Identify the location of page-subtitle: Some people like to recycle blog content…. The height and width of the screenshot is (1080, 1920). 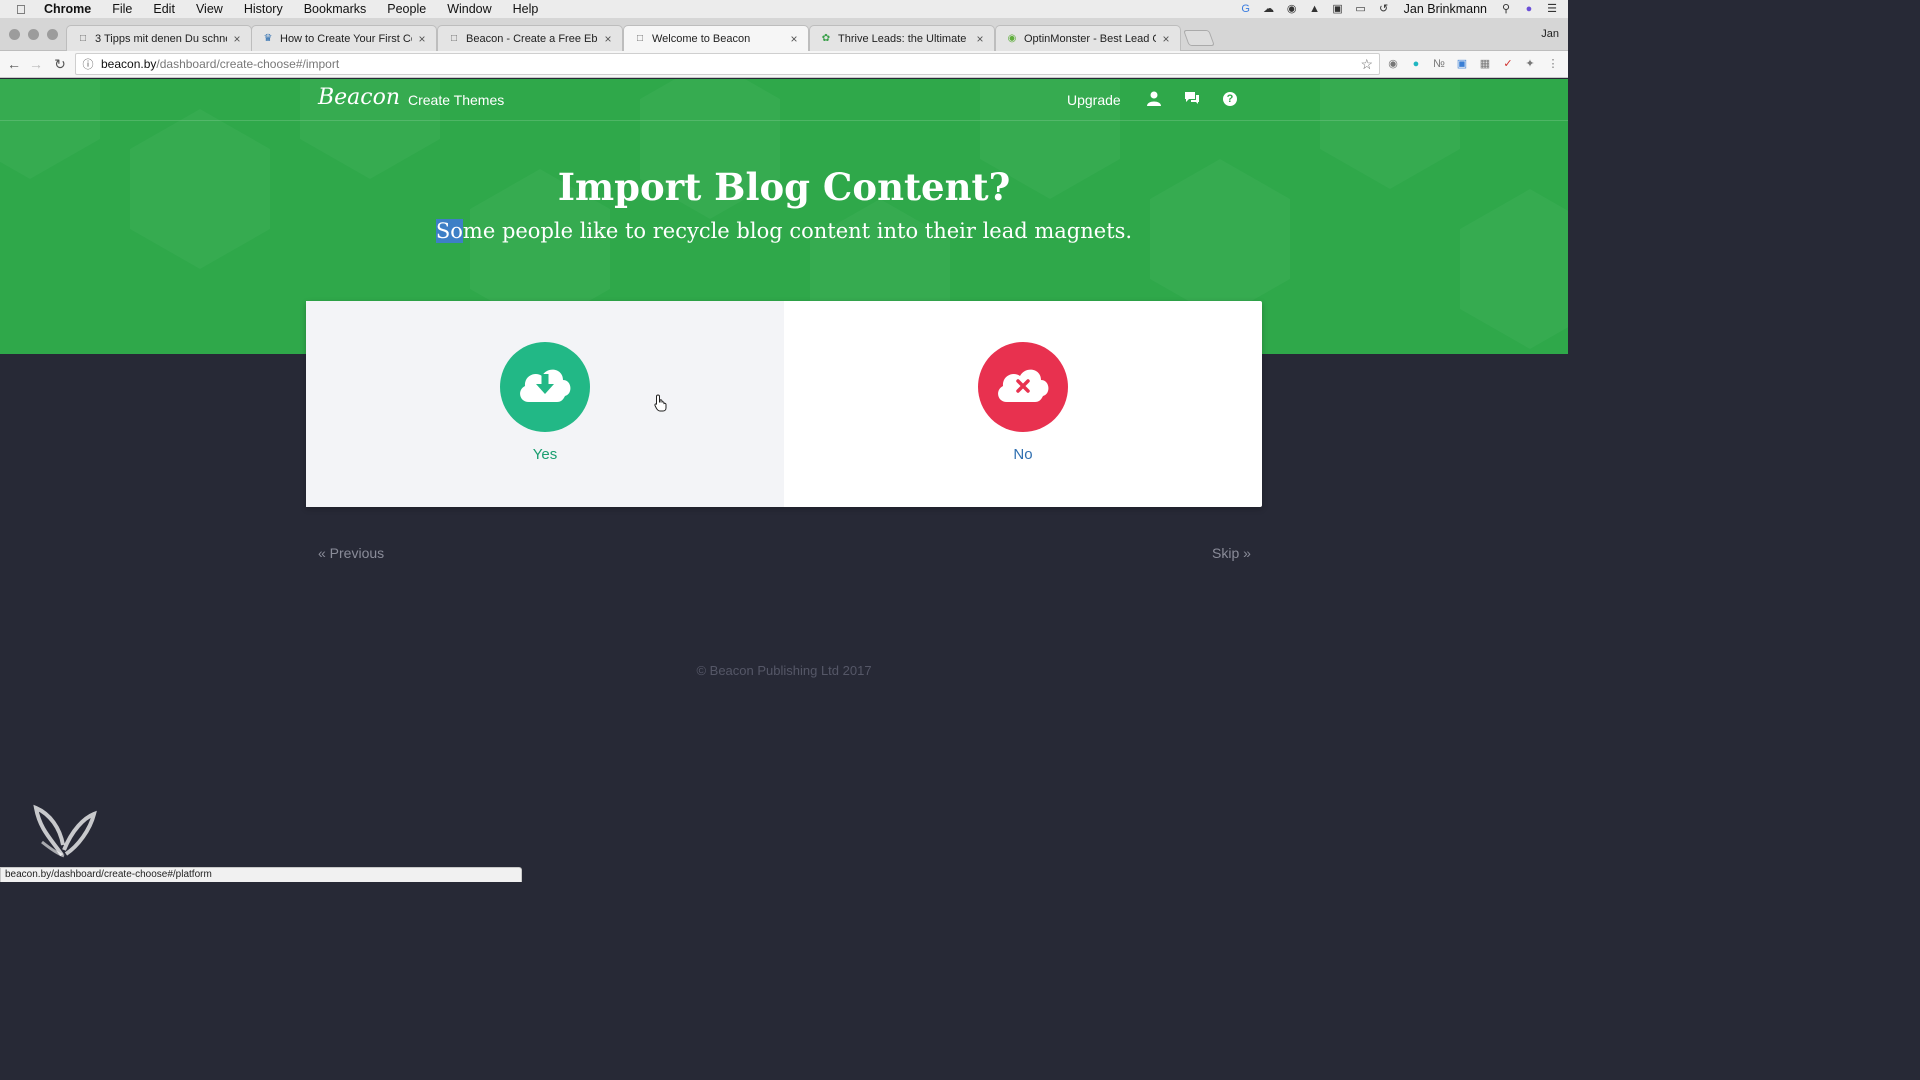
(784, 231).